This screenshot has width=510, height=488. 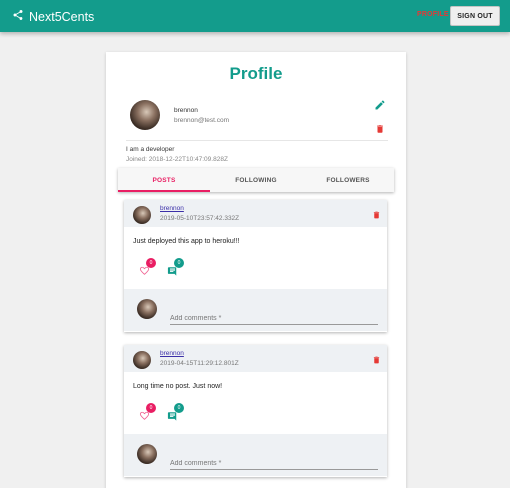 I want to click on edit-profile-button, so click(x=380, y=104).